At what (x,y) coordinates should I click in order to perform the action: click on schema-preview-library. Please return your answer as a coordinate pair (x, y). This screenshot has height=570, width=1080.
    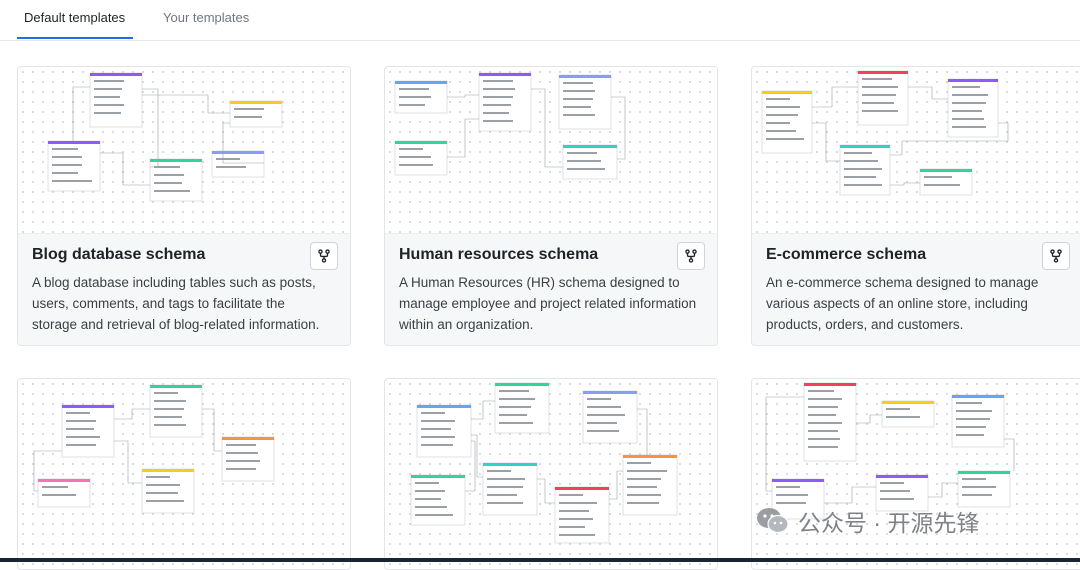
    Looking at the image, I should click on (184, 474).